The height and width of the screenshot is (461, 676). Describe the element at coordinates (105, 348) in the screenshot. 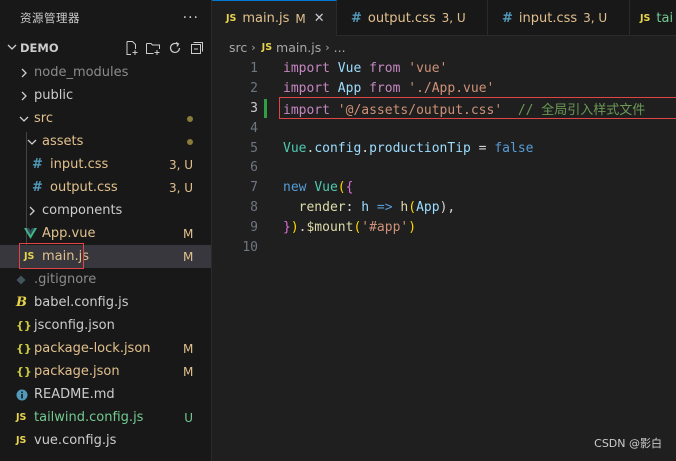

I see `tree-file-package-lock: {} package-lock.json M` at that location.